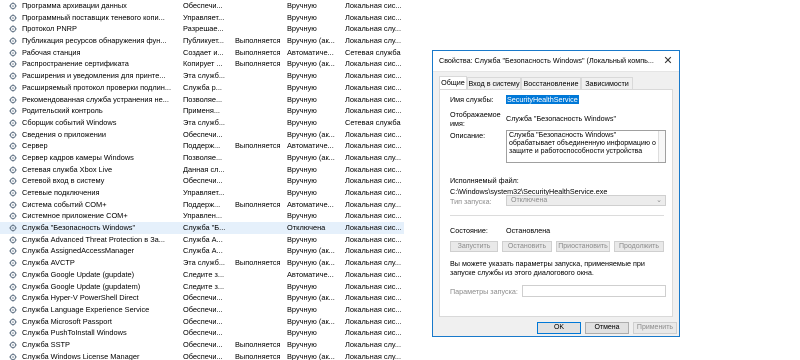  I want to click on service-name: Рабочая станция, so click(51, 52).